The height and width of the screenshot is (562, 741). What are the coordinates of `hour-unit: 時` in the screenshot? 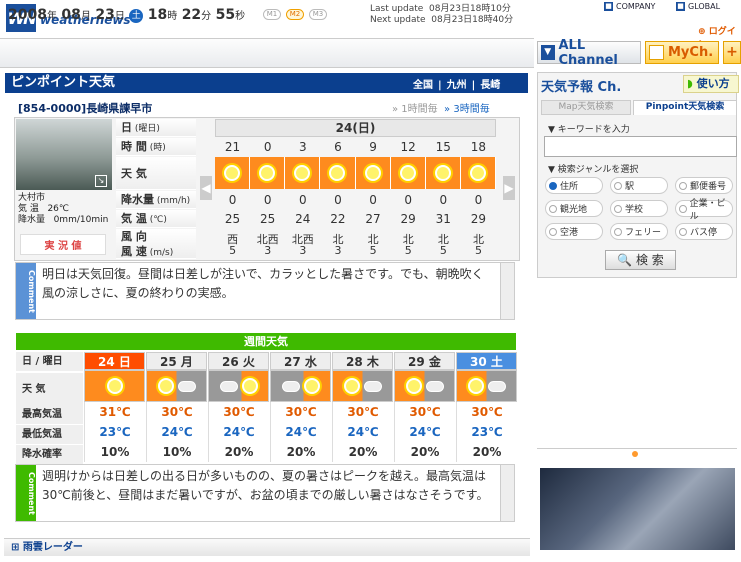 It's located at (172, 16).